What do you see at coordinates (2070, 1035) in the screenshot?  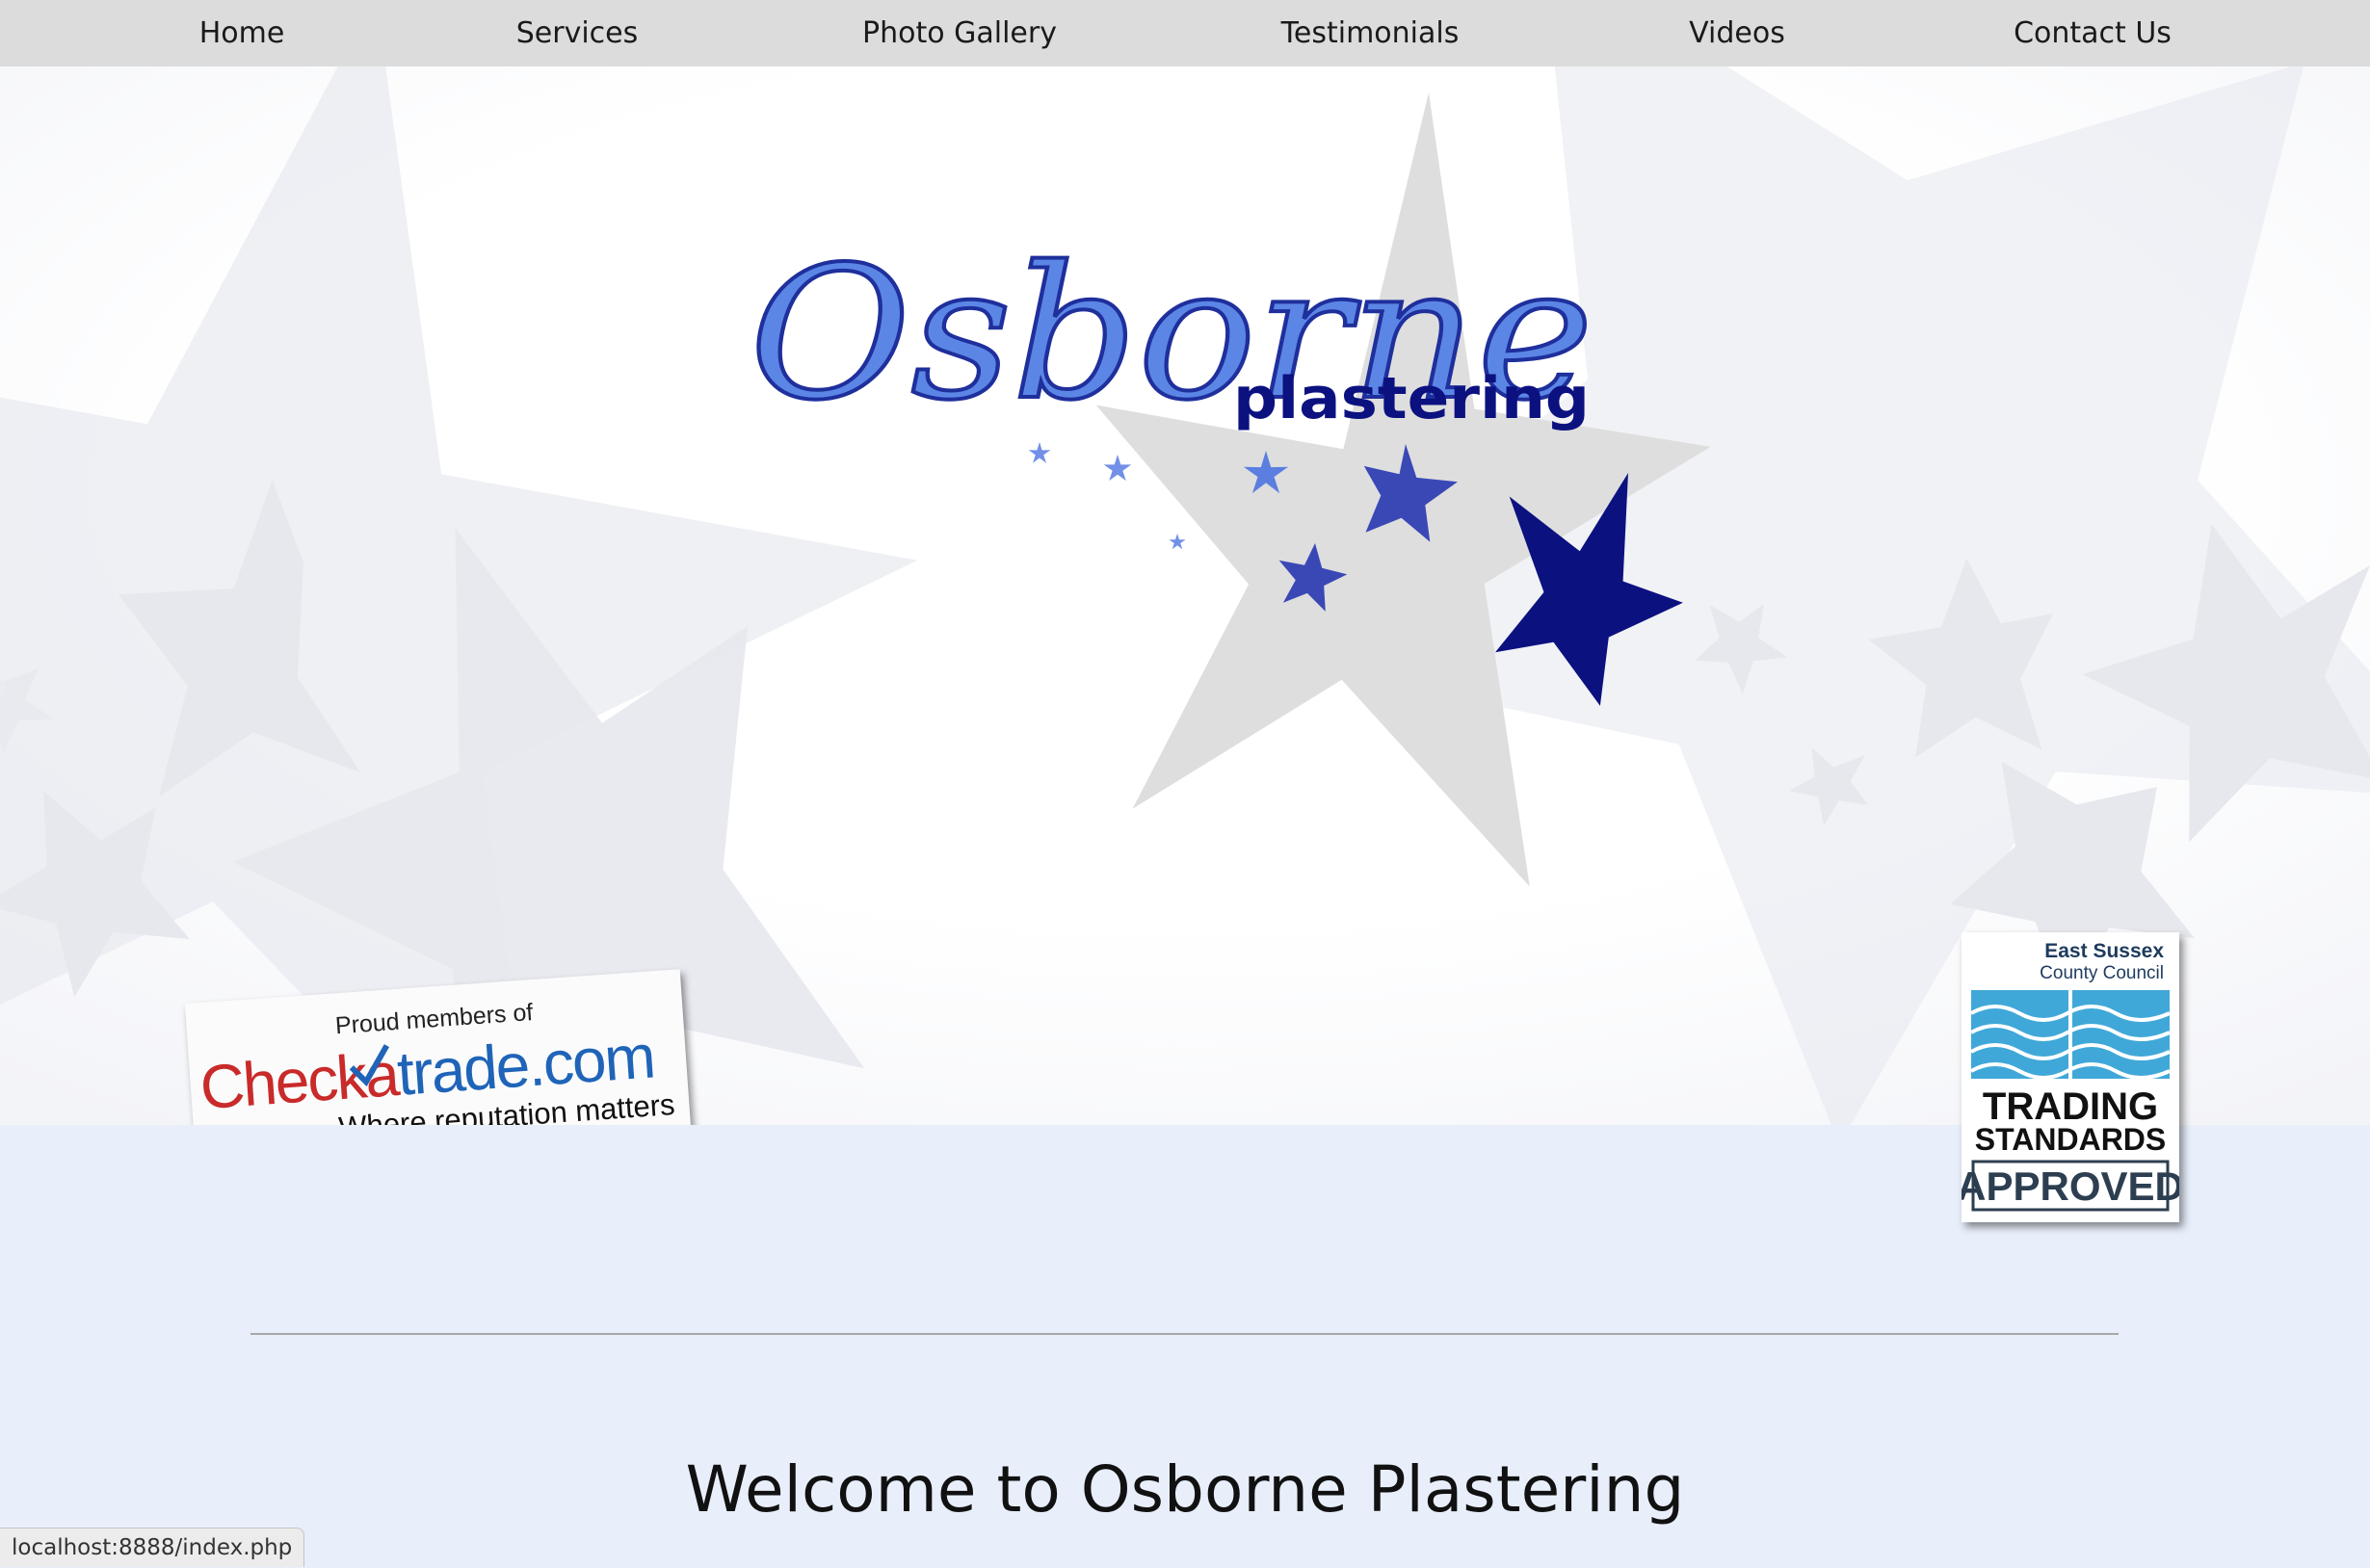 I see `waves-icon` at bounding box center [2070, 1035].